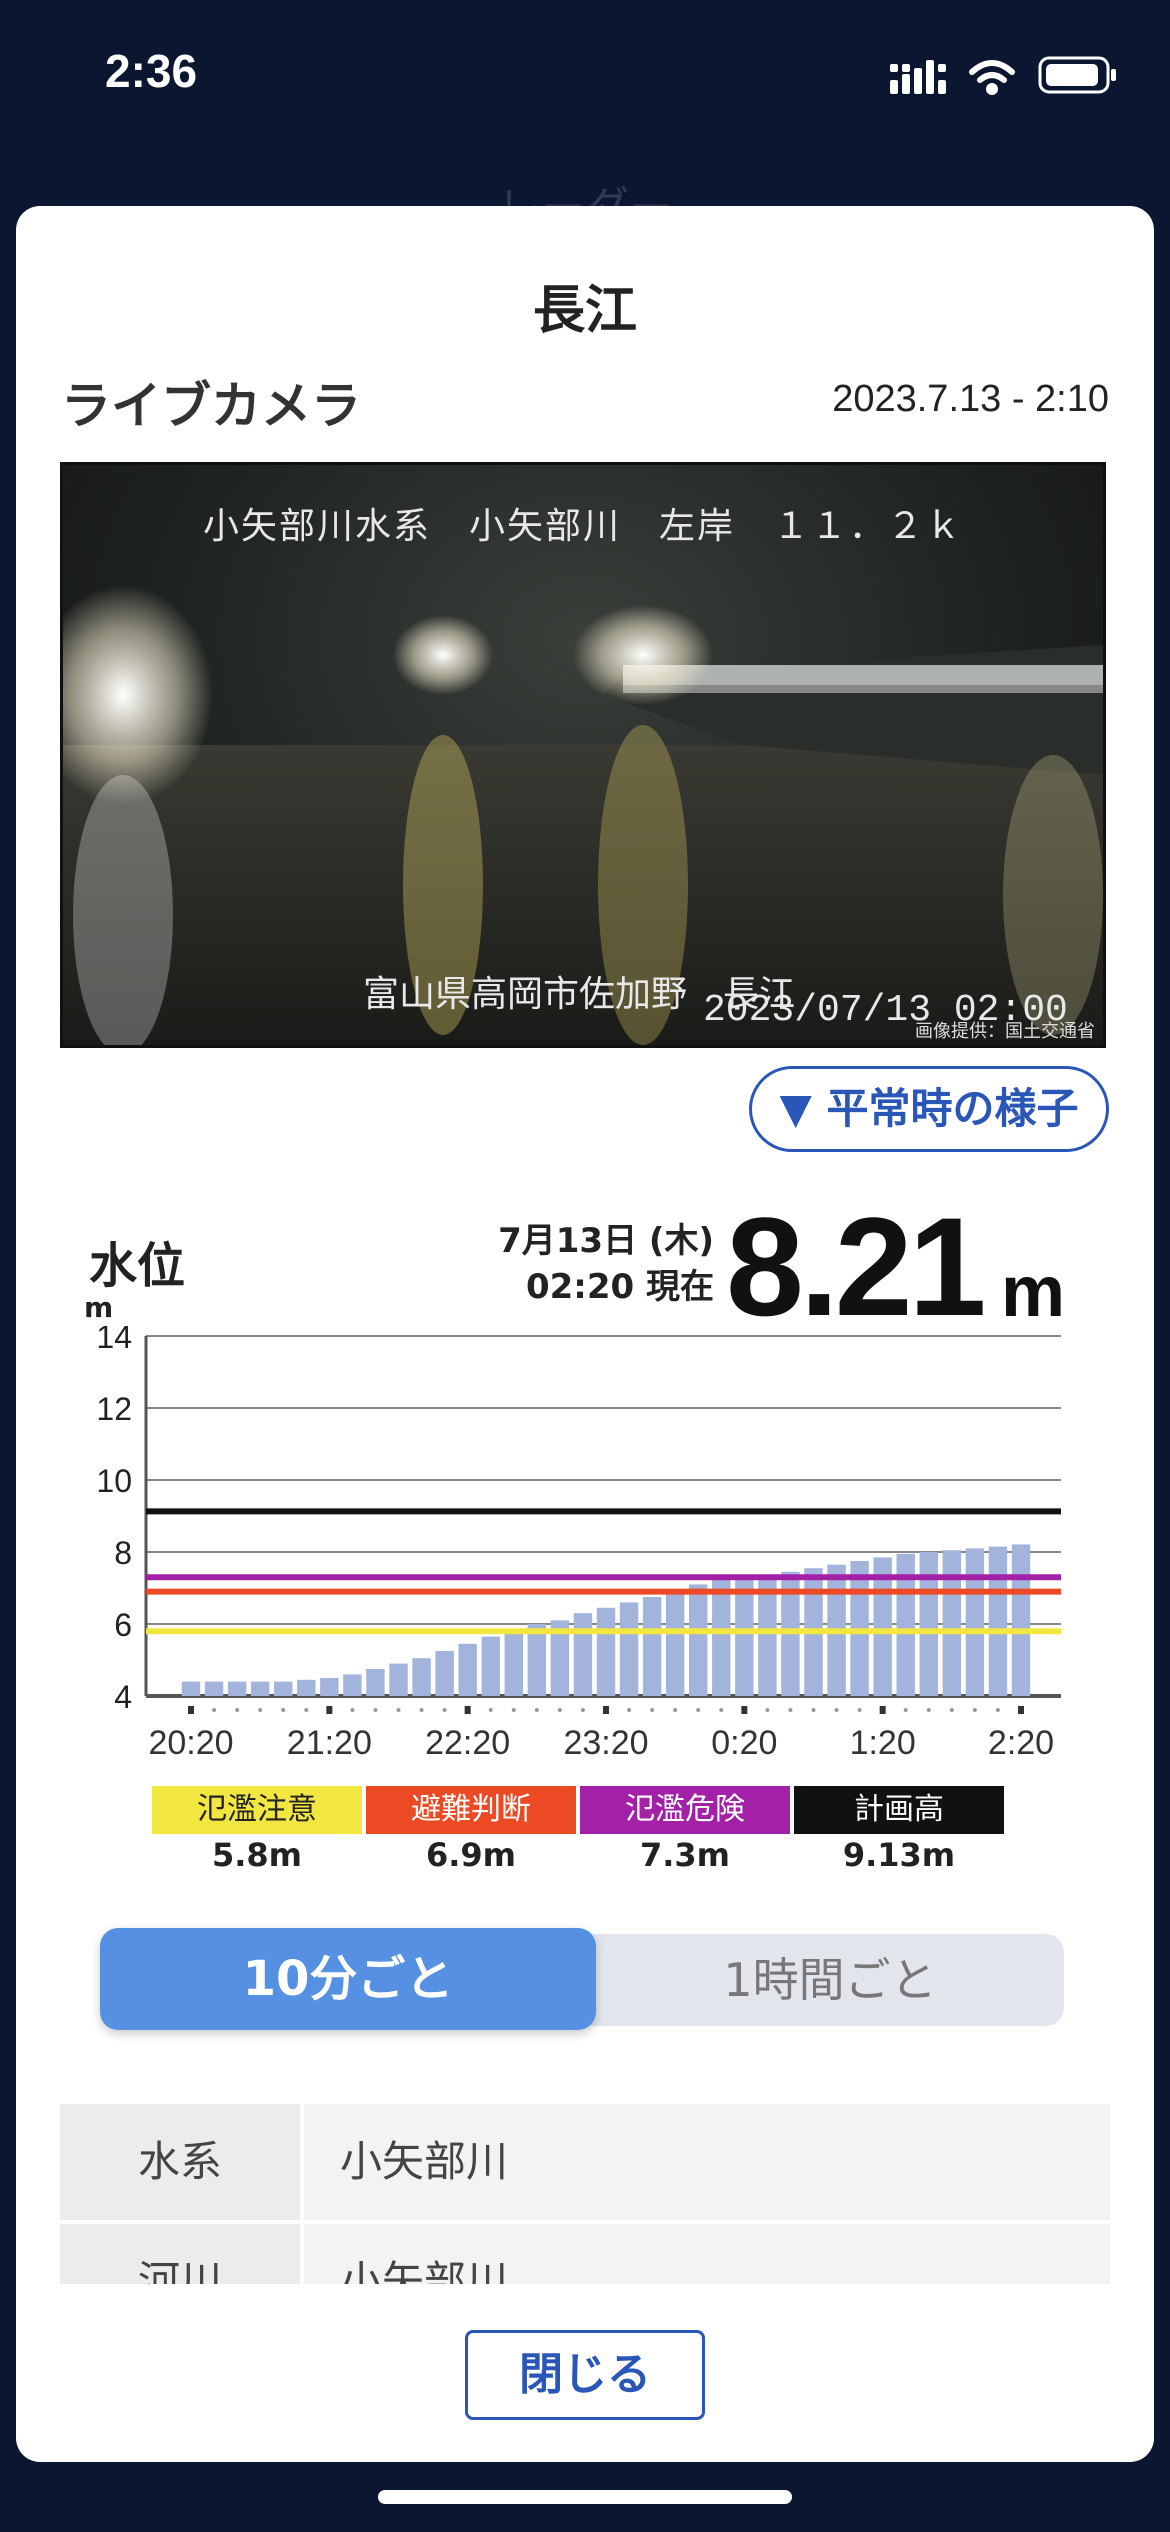  I want to click on interval-toggle: 10分ごと 1時間ごと, so click(582, 1979).